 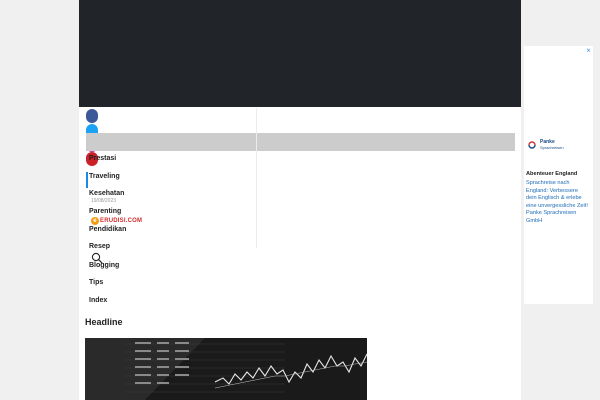 I want to click on logo-text: ERUDISI.COM, so click(x=121, y=221).